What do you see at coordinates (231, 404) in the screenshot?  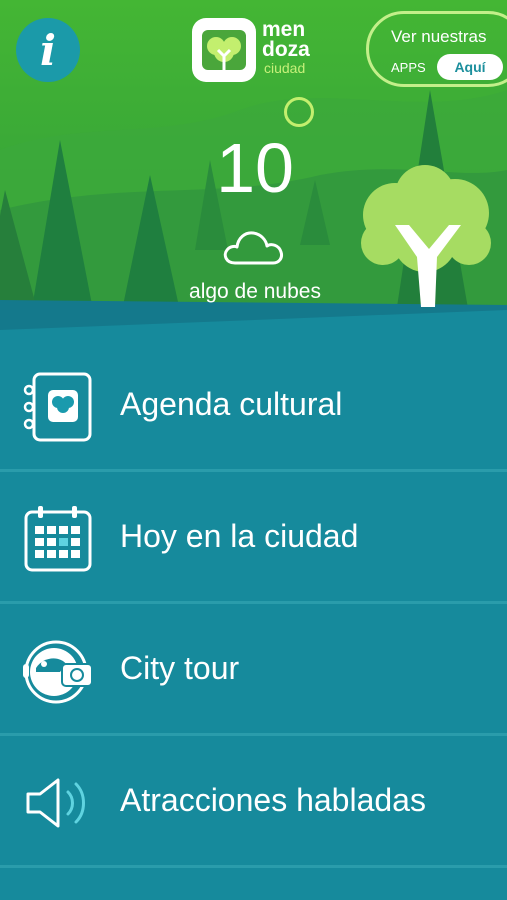 I see `menu-item-label: Agenda cultural` at bounding box center [231, 404].